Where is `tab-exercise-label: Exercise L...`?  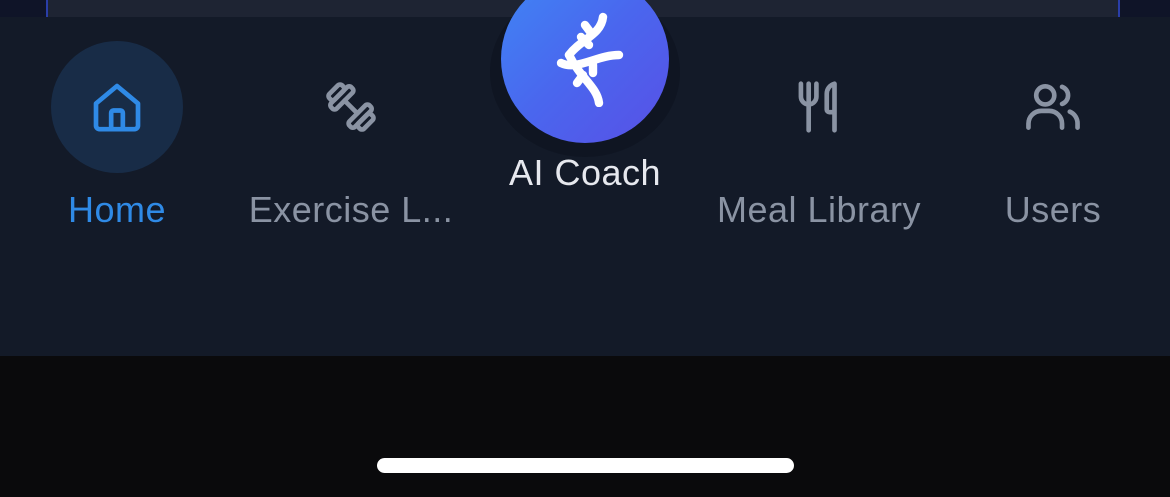 tab-exercise-label: Exercise L... is located at coordinates (351, 209).